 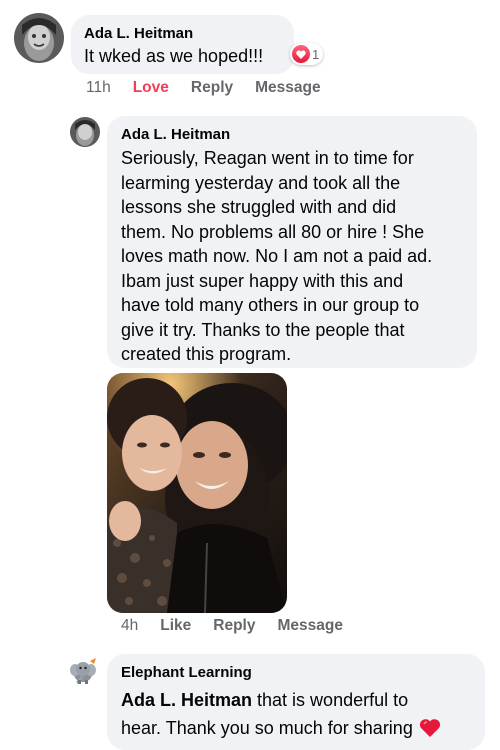 I want to click on comment-author: Ada L. Heitman, so click(x=182, y=33).